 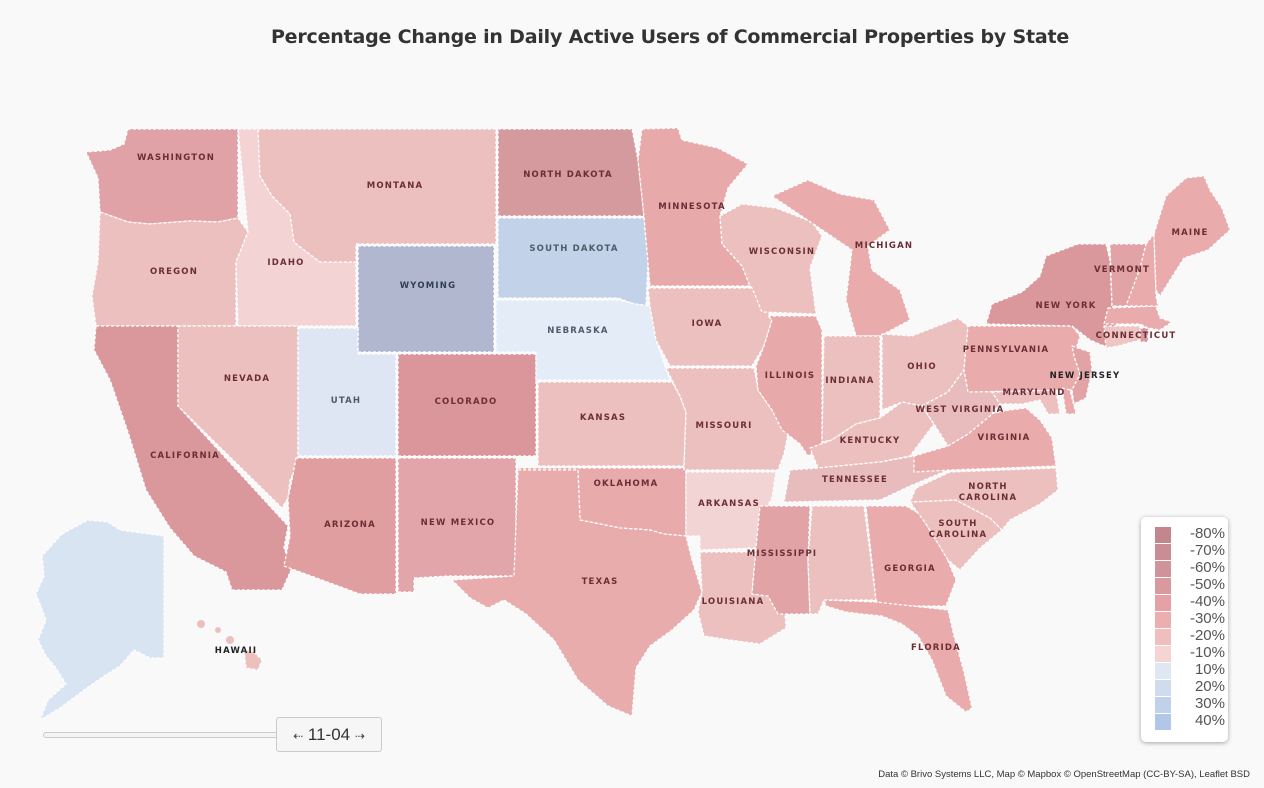 I want to click on state-label: MISSOURI, so click(x=724, y=426).